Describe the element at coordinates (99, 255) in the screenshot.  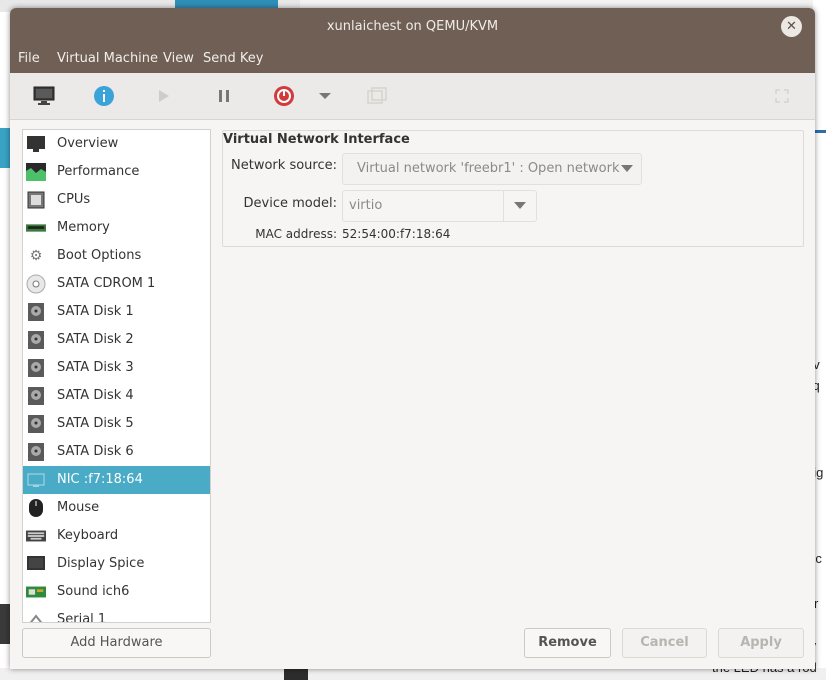
I see `sidebar-item-label: Boot Options` at that location.